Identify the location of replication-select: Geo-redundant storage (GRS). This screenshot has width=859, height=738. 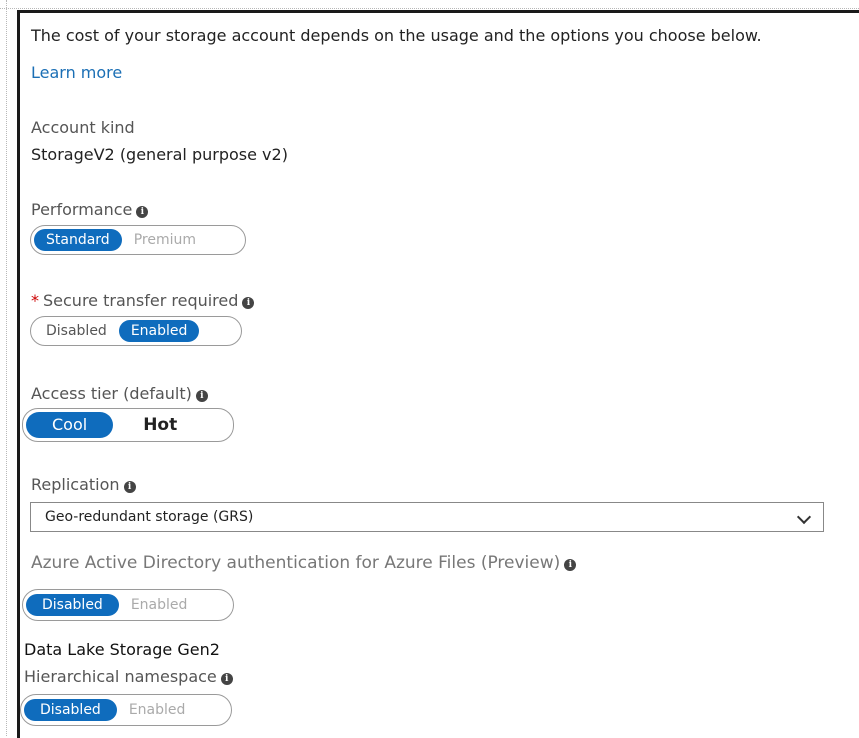
(427, 517).